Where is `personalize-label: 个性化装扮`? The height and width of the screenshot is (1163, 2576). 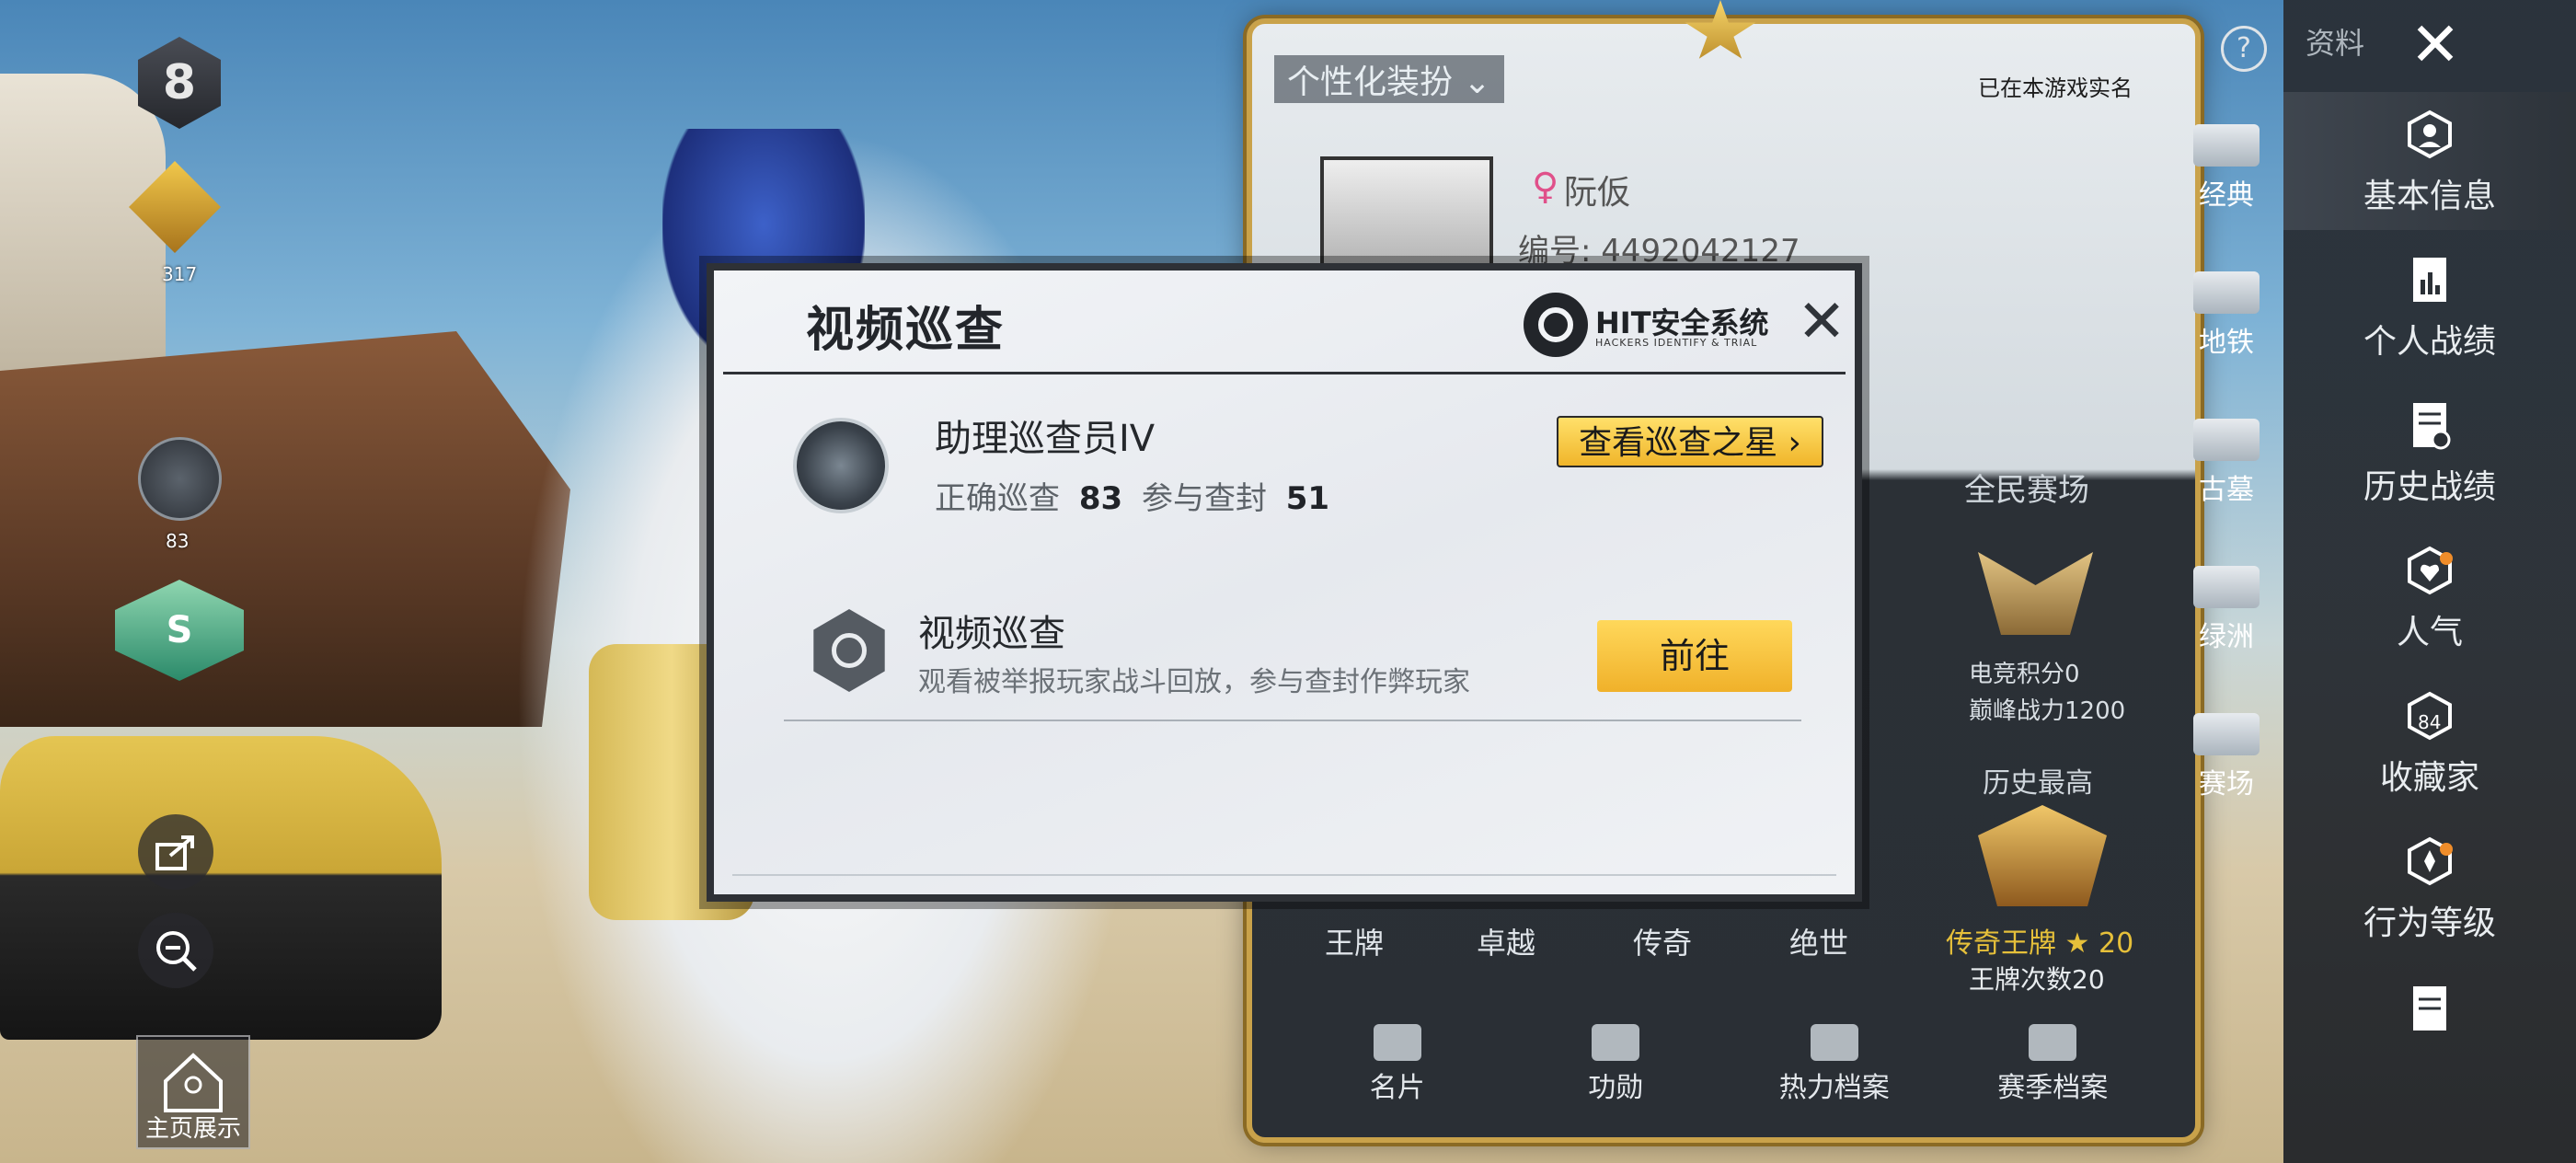
personalize-label: 个性化装扮 is located at coordinates (1370, 82).